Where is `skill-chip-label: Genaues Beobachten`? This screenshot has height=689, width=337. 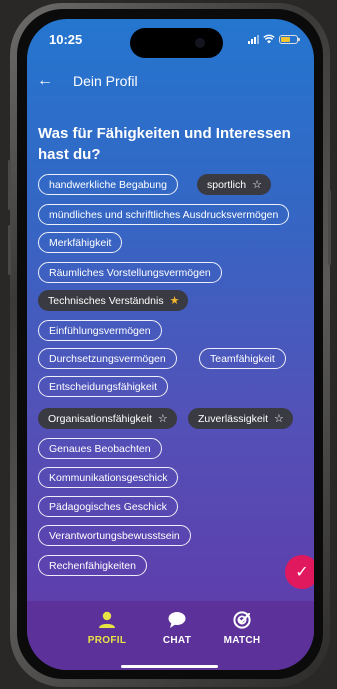 skill-chip-label: Genaues Beobachten is located at coordinates (100, 448).